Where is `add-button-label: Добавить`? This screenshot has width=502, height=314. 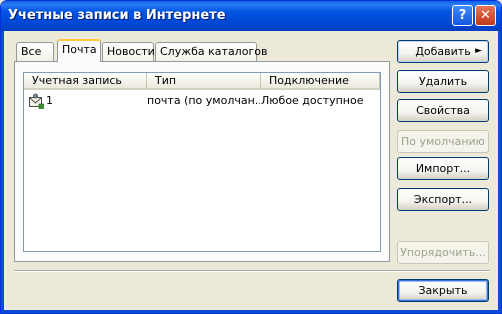 add-button-label: Добавить is located at coordinates (443, 51).